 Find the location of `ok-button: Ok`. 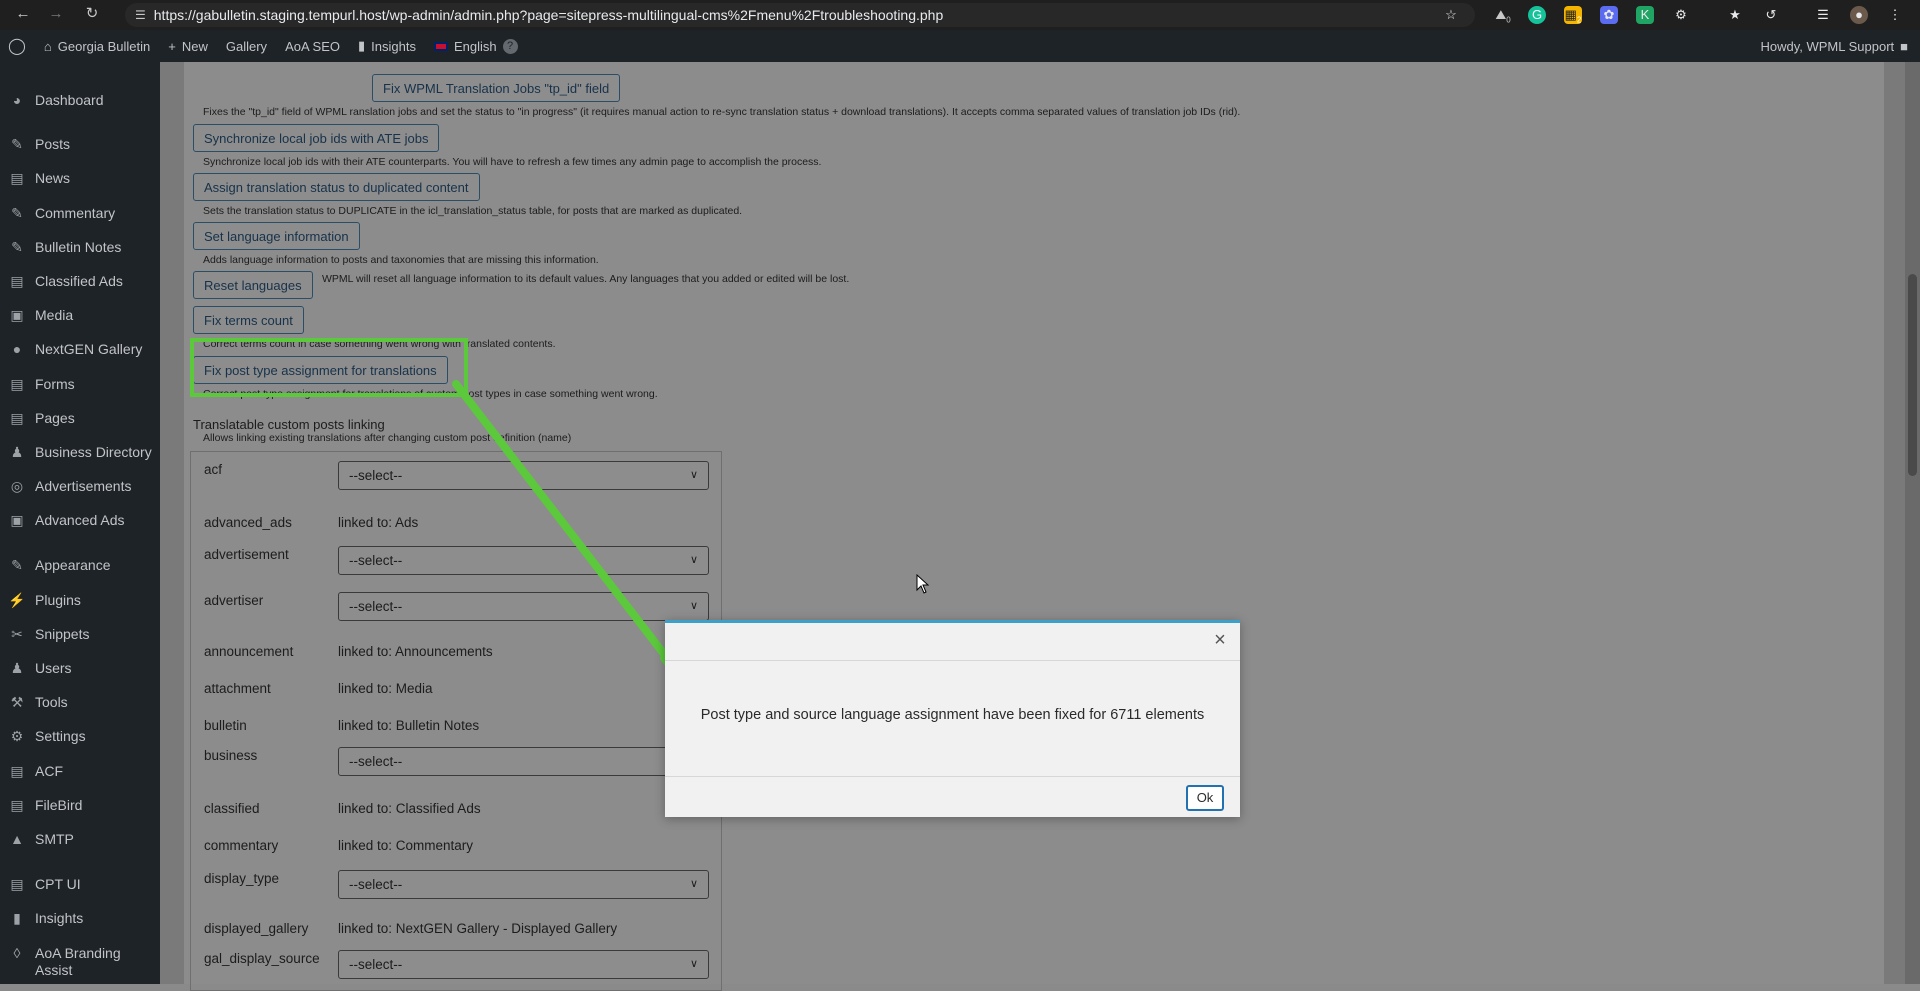

ok-button: Ok is located at coordinates (1205, 798).